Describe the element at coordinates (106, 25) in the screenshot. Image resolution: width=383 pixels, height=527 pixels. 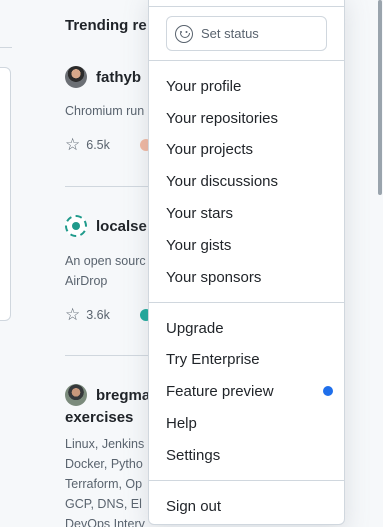
I see `feed-title: Trending re` at that location.